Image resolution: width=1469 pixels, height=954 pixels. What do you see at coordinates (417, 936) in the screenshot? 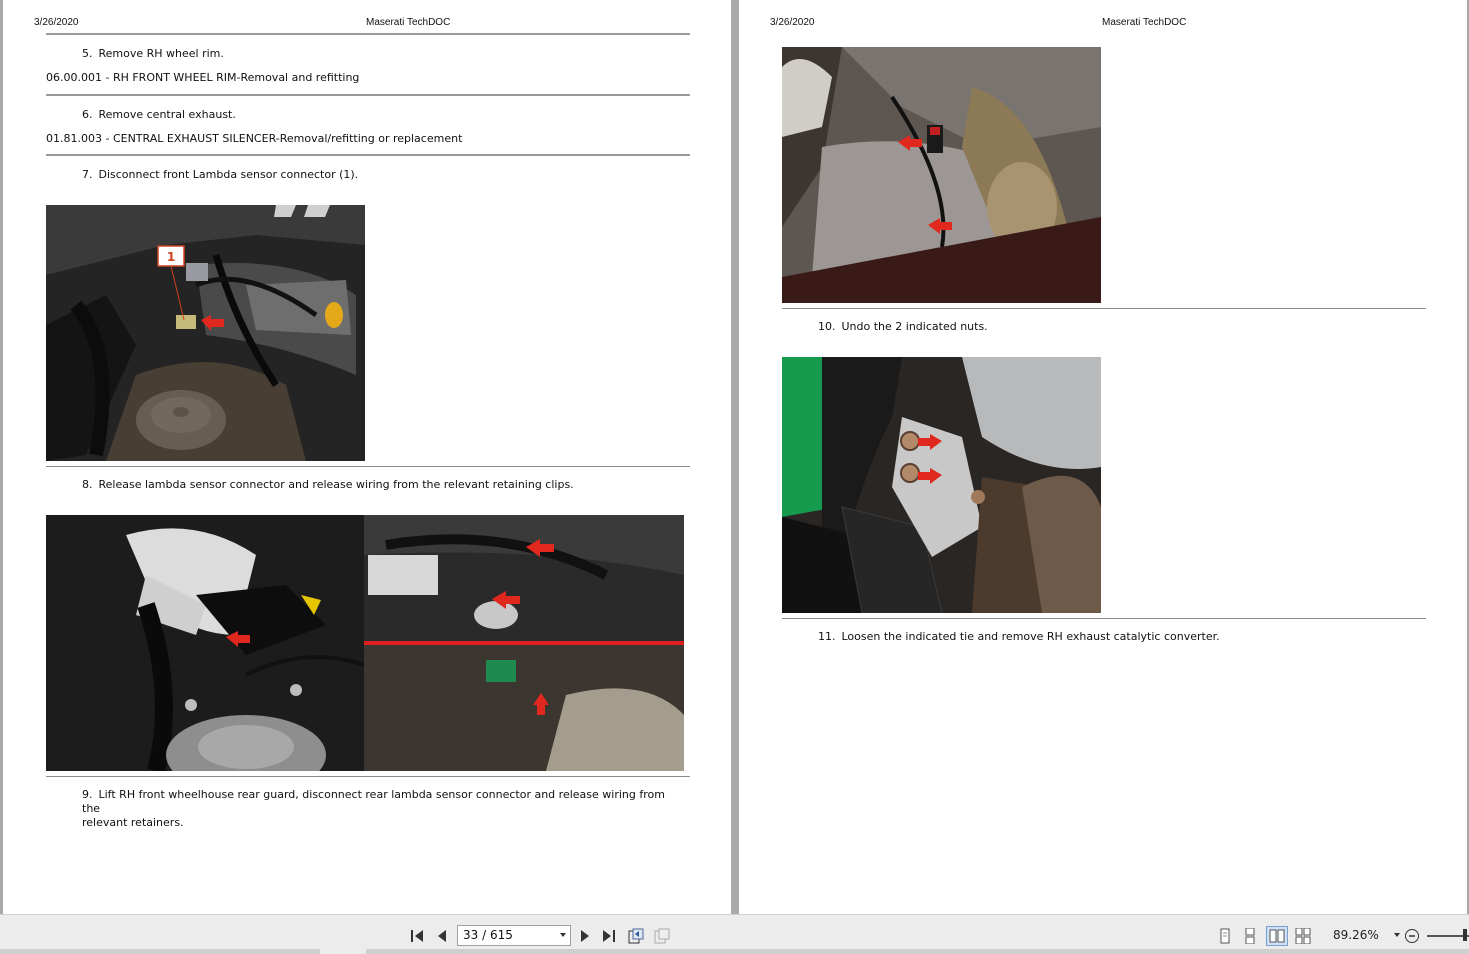
I see `first-page-icon` at bounding box center [417, 936].